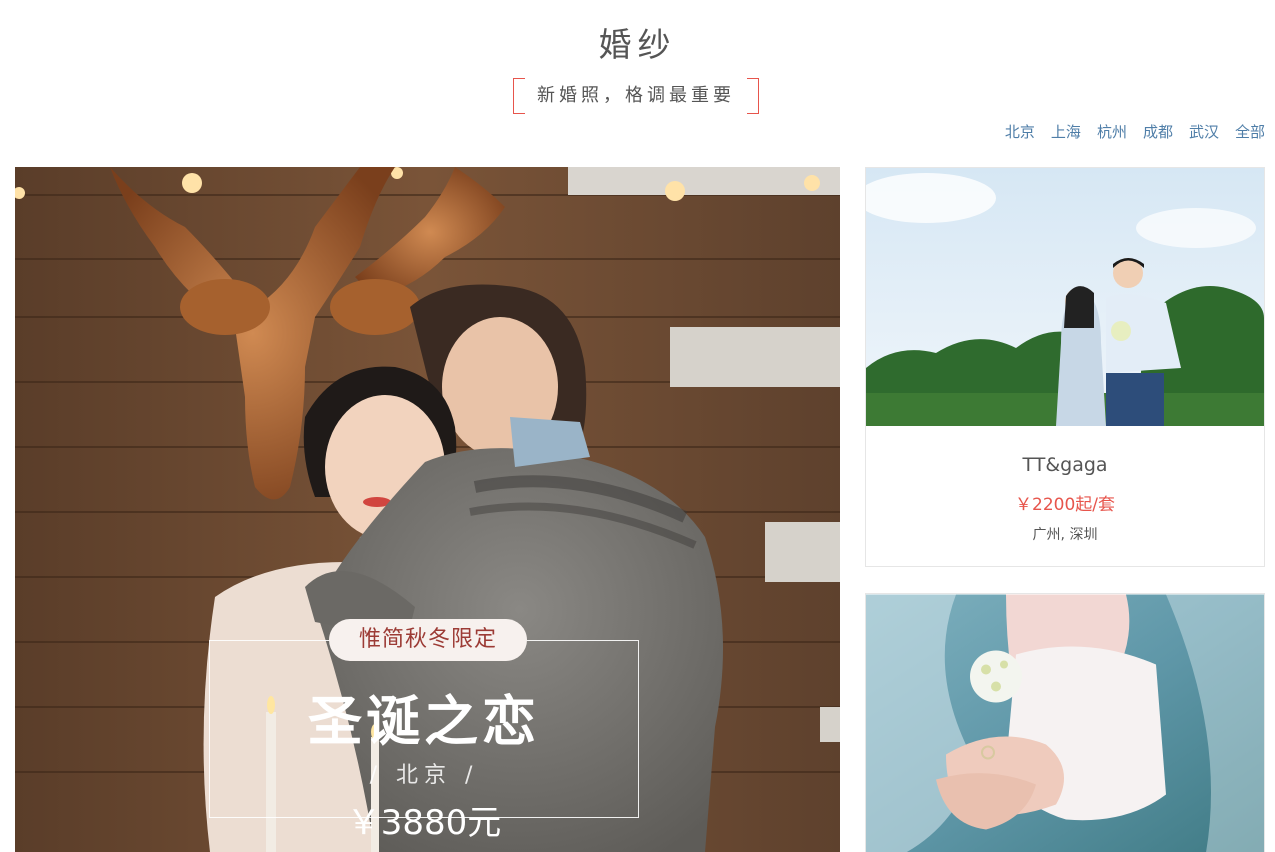  I want to click on section-subtitle: 新婚照，格调最重要, so click(636, 96).